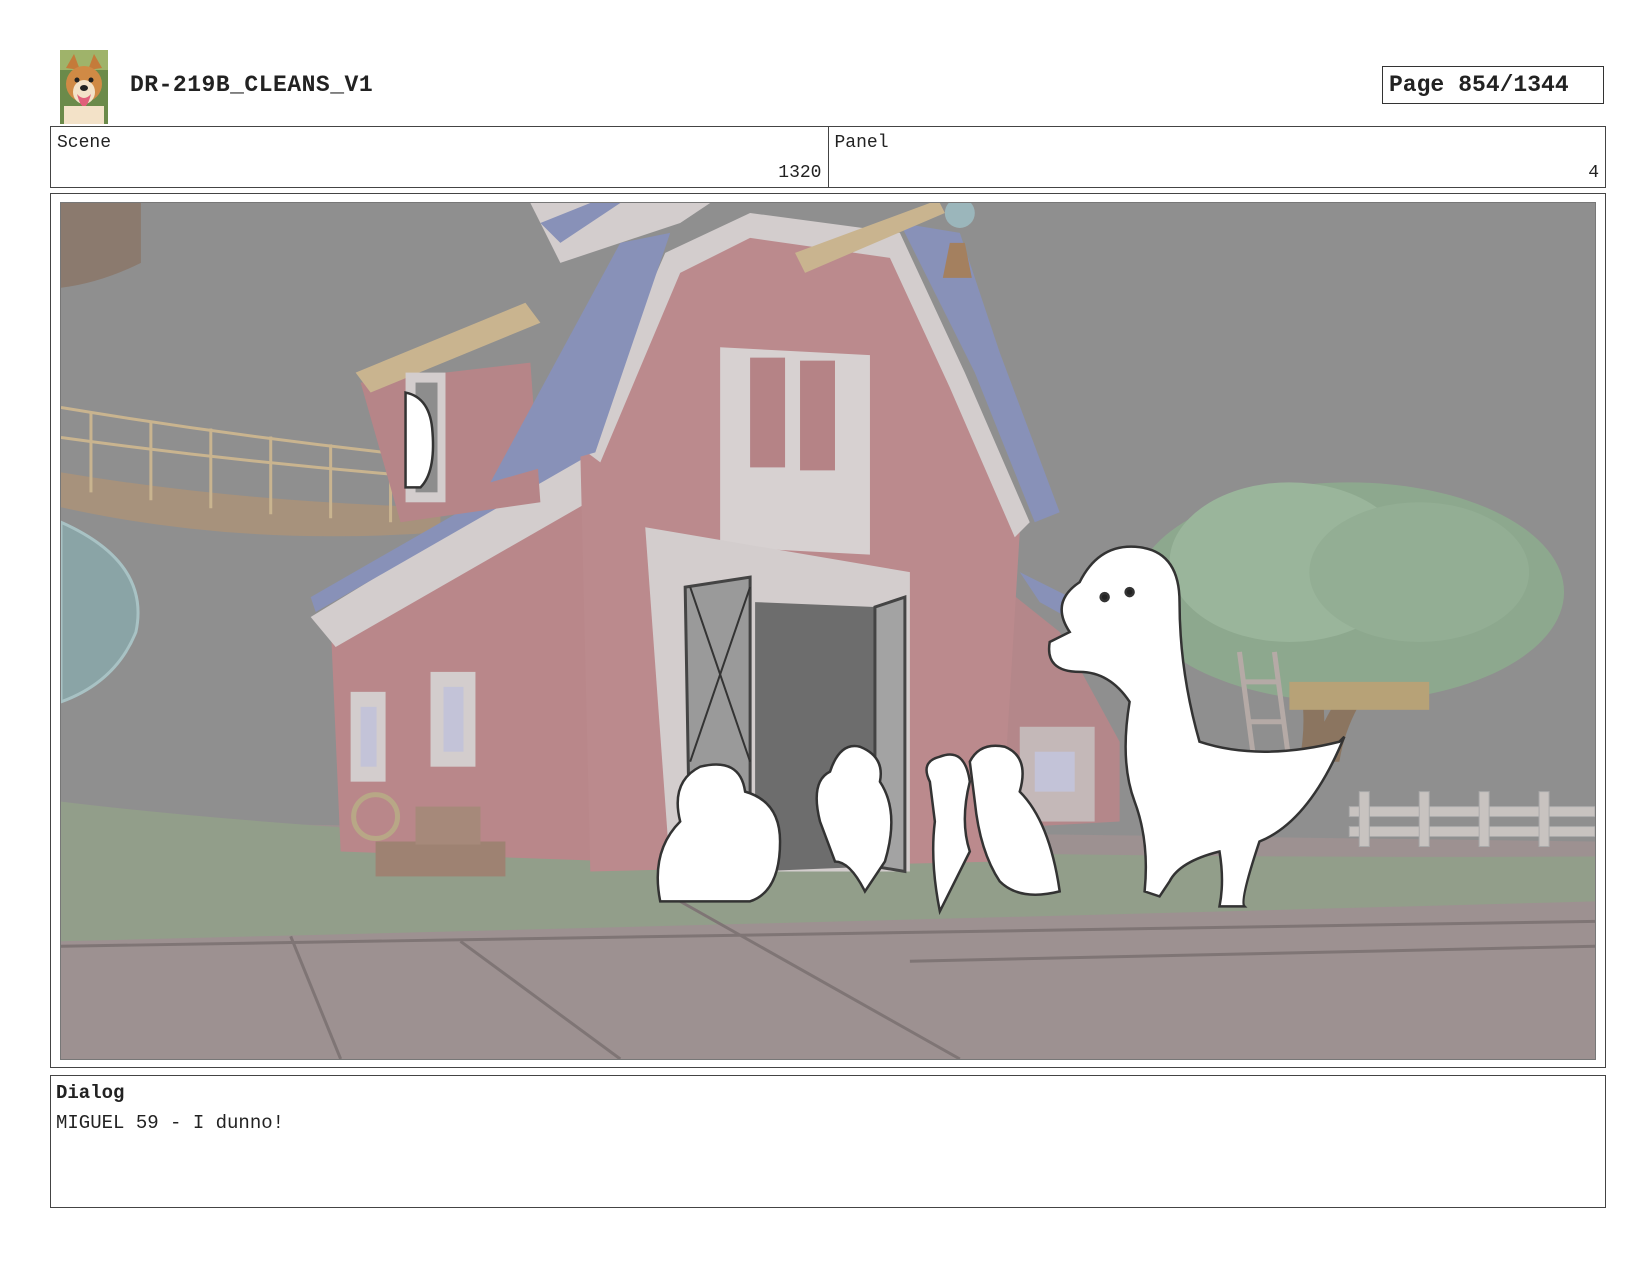  What do you see at coordinates (84, 87) in the screenshot?
I see `dog-logo` at bounding box center [84, 87].